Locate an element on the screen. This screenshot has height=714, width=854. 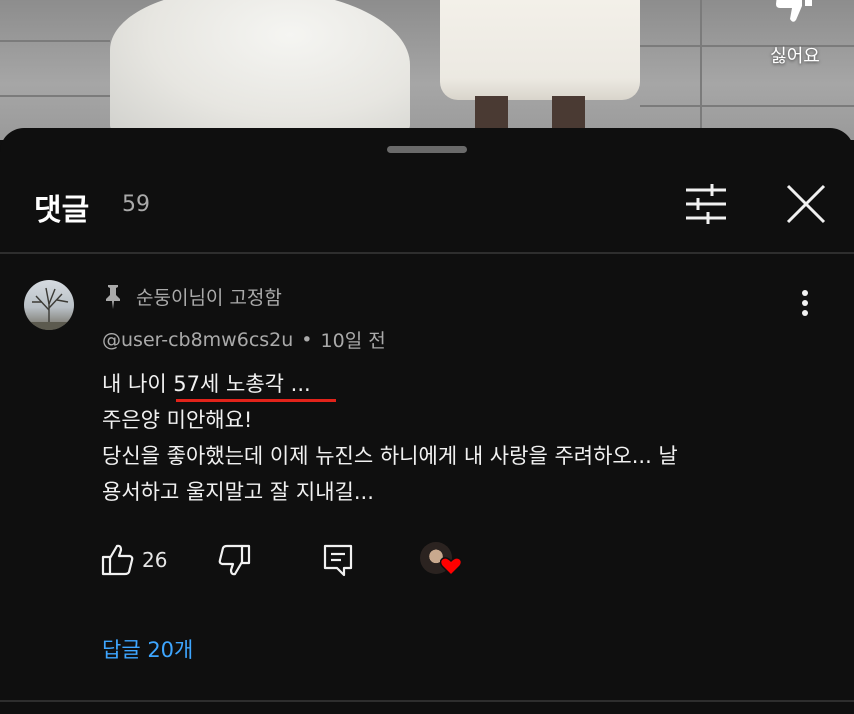
comment-meta: @user-cb8mw6cs2u • 10일 전 is located at coordinates (244, 339).